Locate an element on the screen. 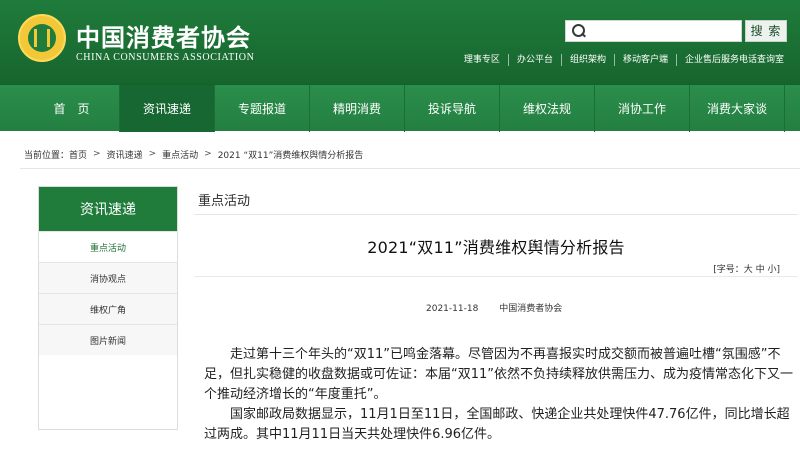 The image size is (800, 450). toplink-item: 组织架构 is located at coordinates (588, 60).